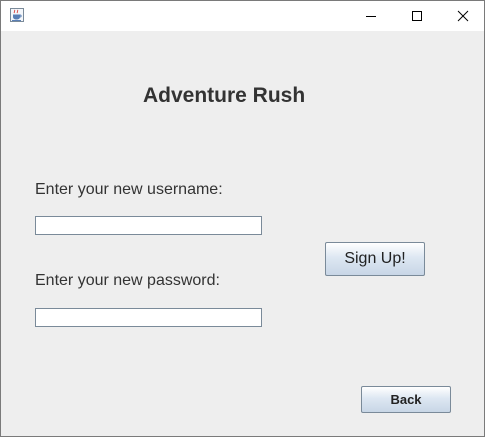  I want to click on title-bar, so click(242, 16).